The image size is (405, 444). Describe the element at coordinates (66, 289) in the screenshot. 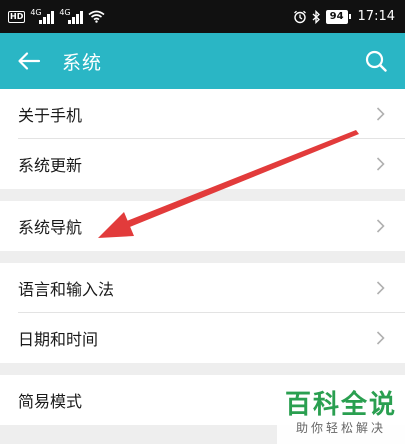

I see `settings-item-label: 语言和输入法` at that location.